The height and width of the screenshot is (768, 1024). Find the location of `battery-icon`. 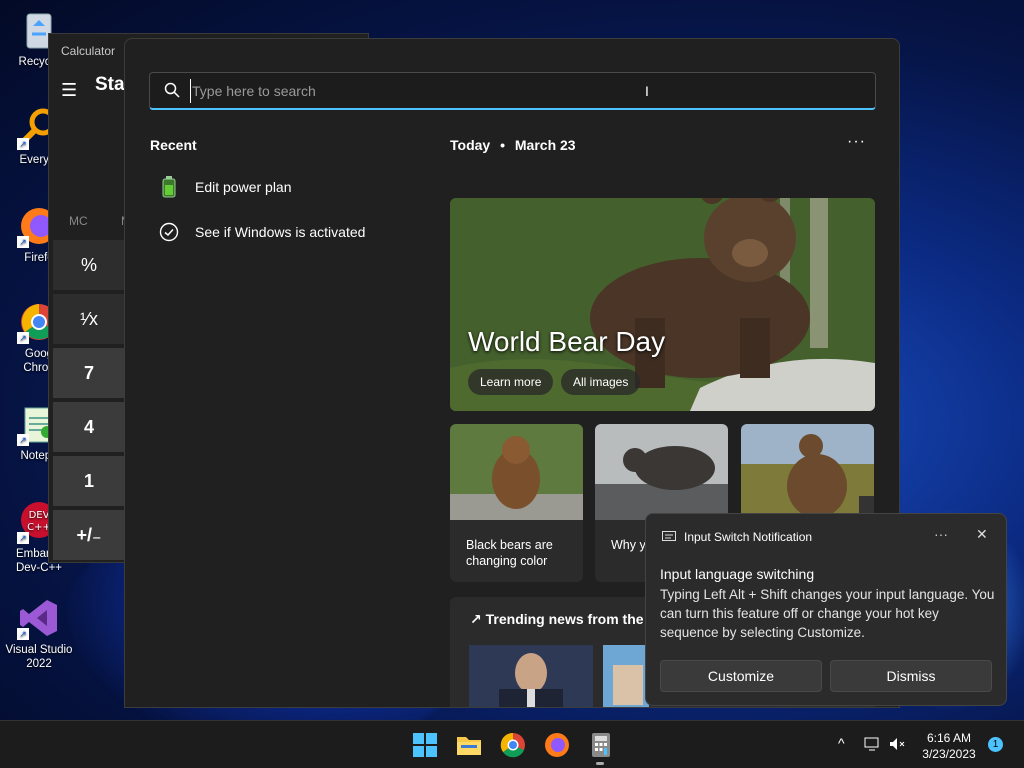

battery-icon is located at coordinates (169, 187).